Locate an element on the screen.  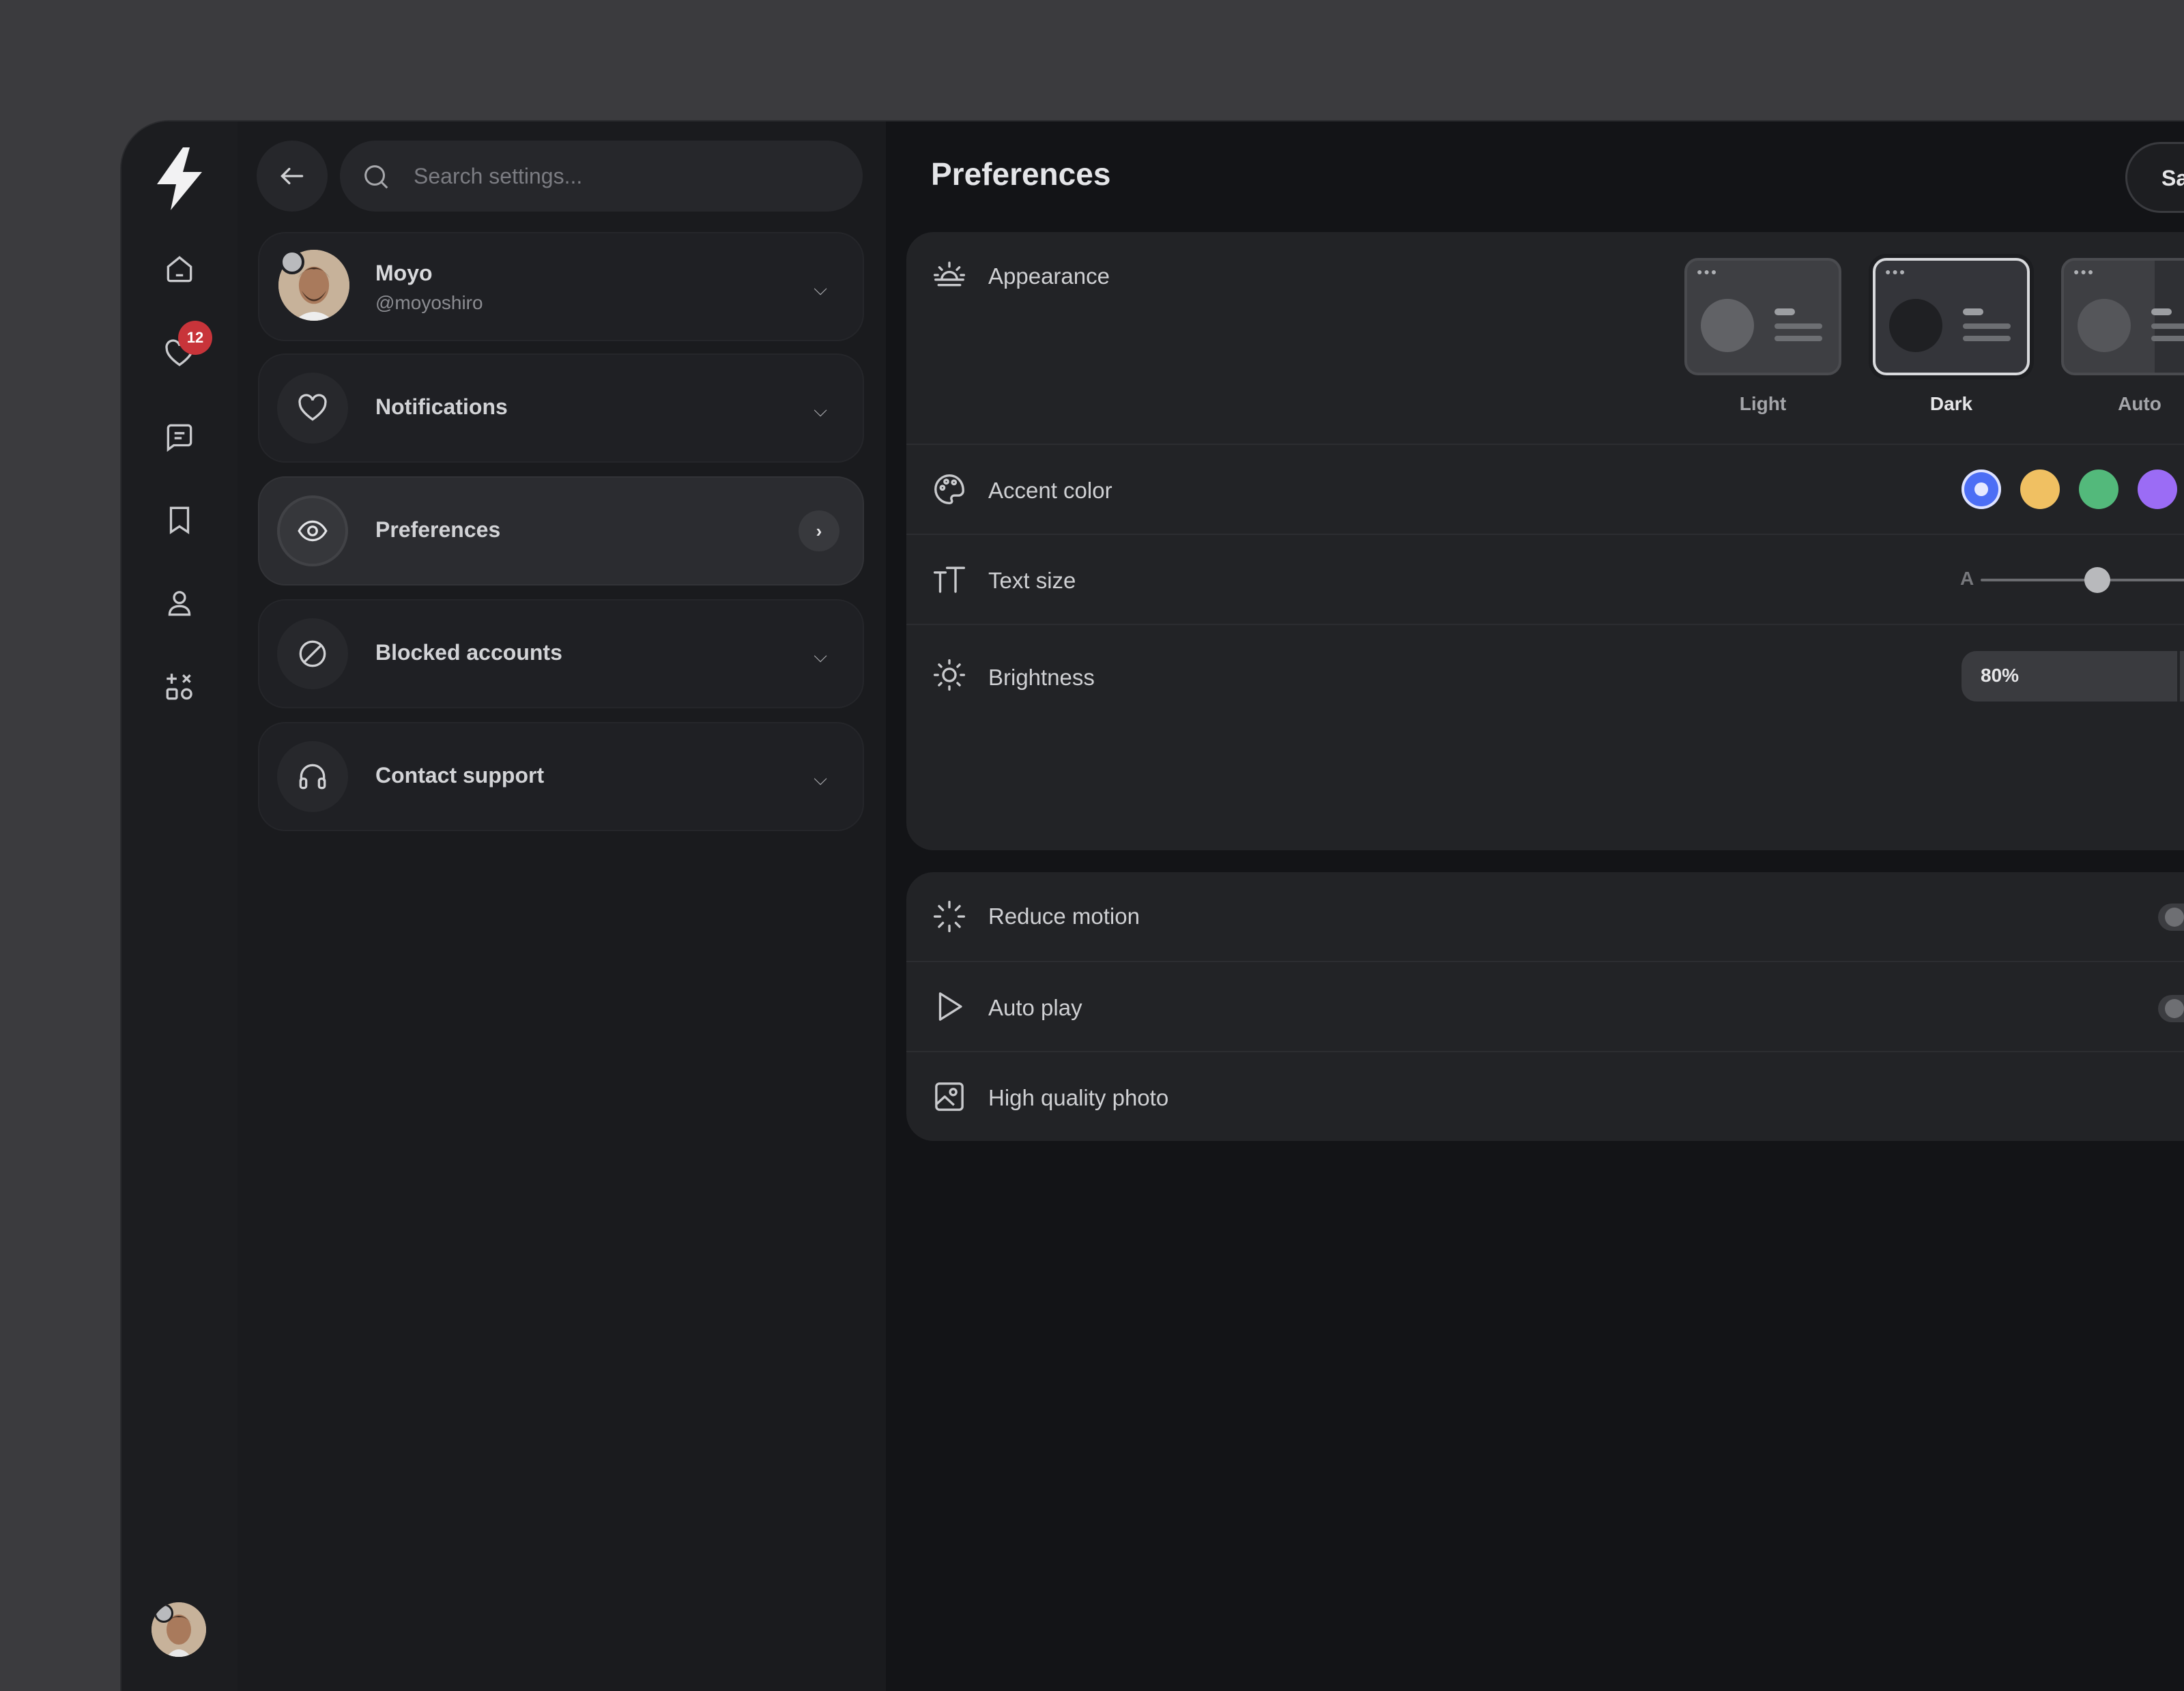
theme-option-auto: ●●● is located at coordinates (2122, 316).